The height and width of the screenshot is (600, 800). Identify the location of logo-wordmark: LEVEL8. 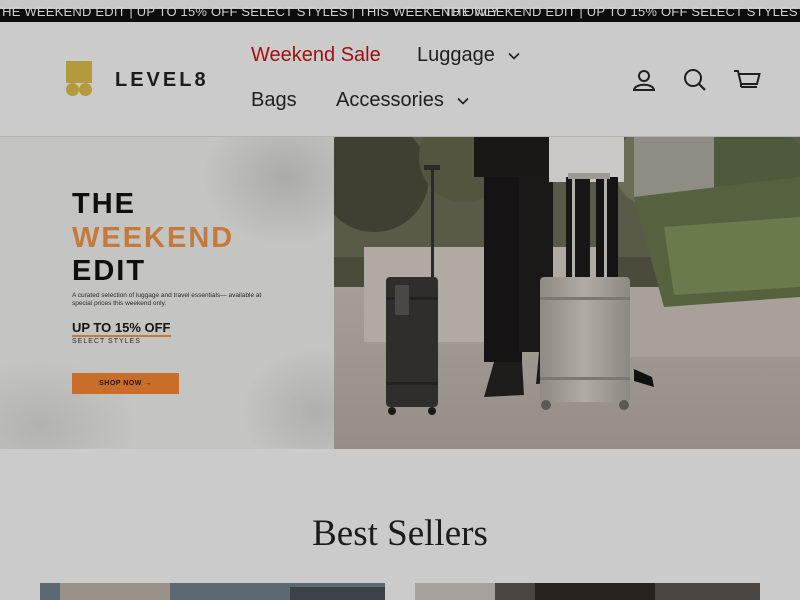
(162, 80).